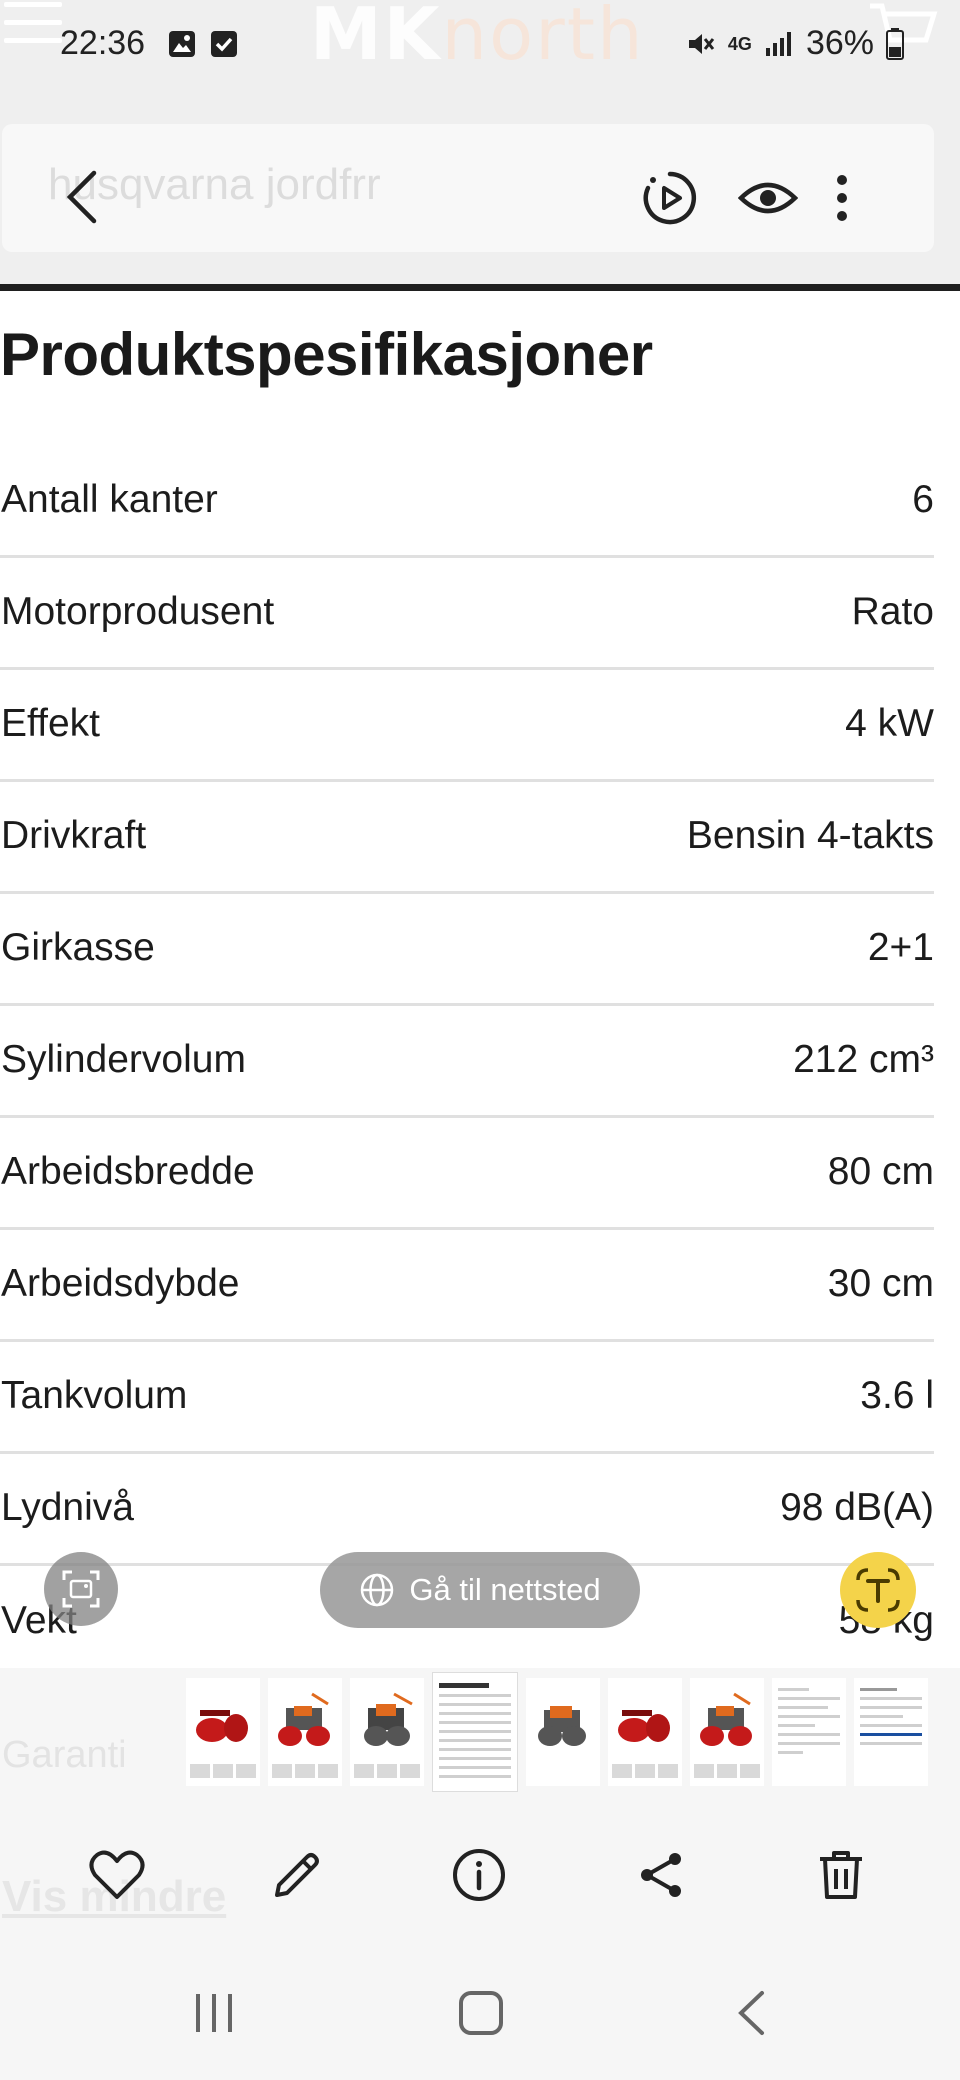  What do you see at coordinates (778, 43) in the screenshot?
I see `signal-icon` at bounding box center [778, 43].